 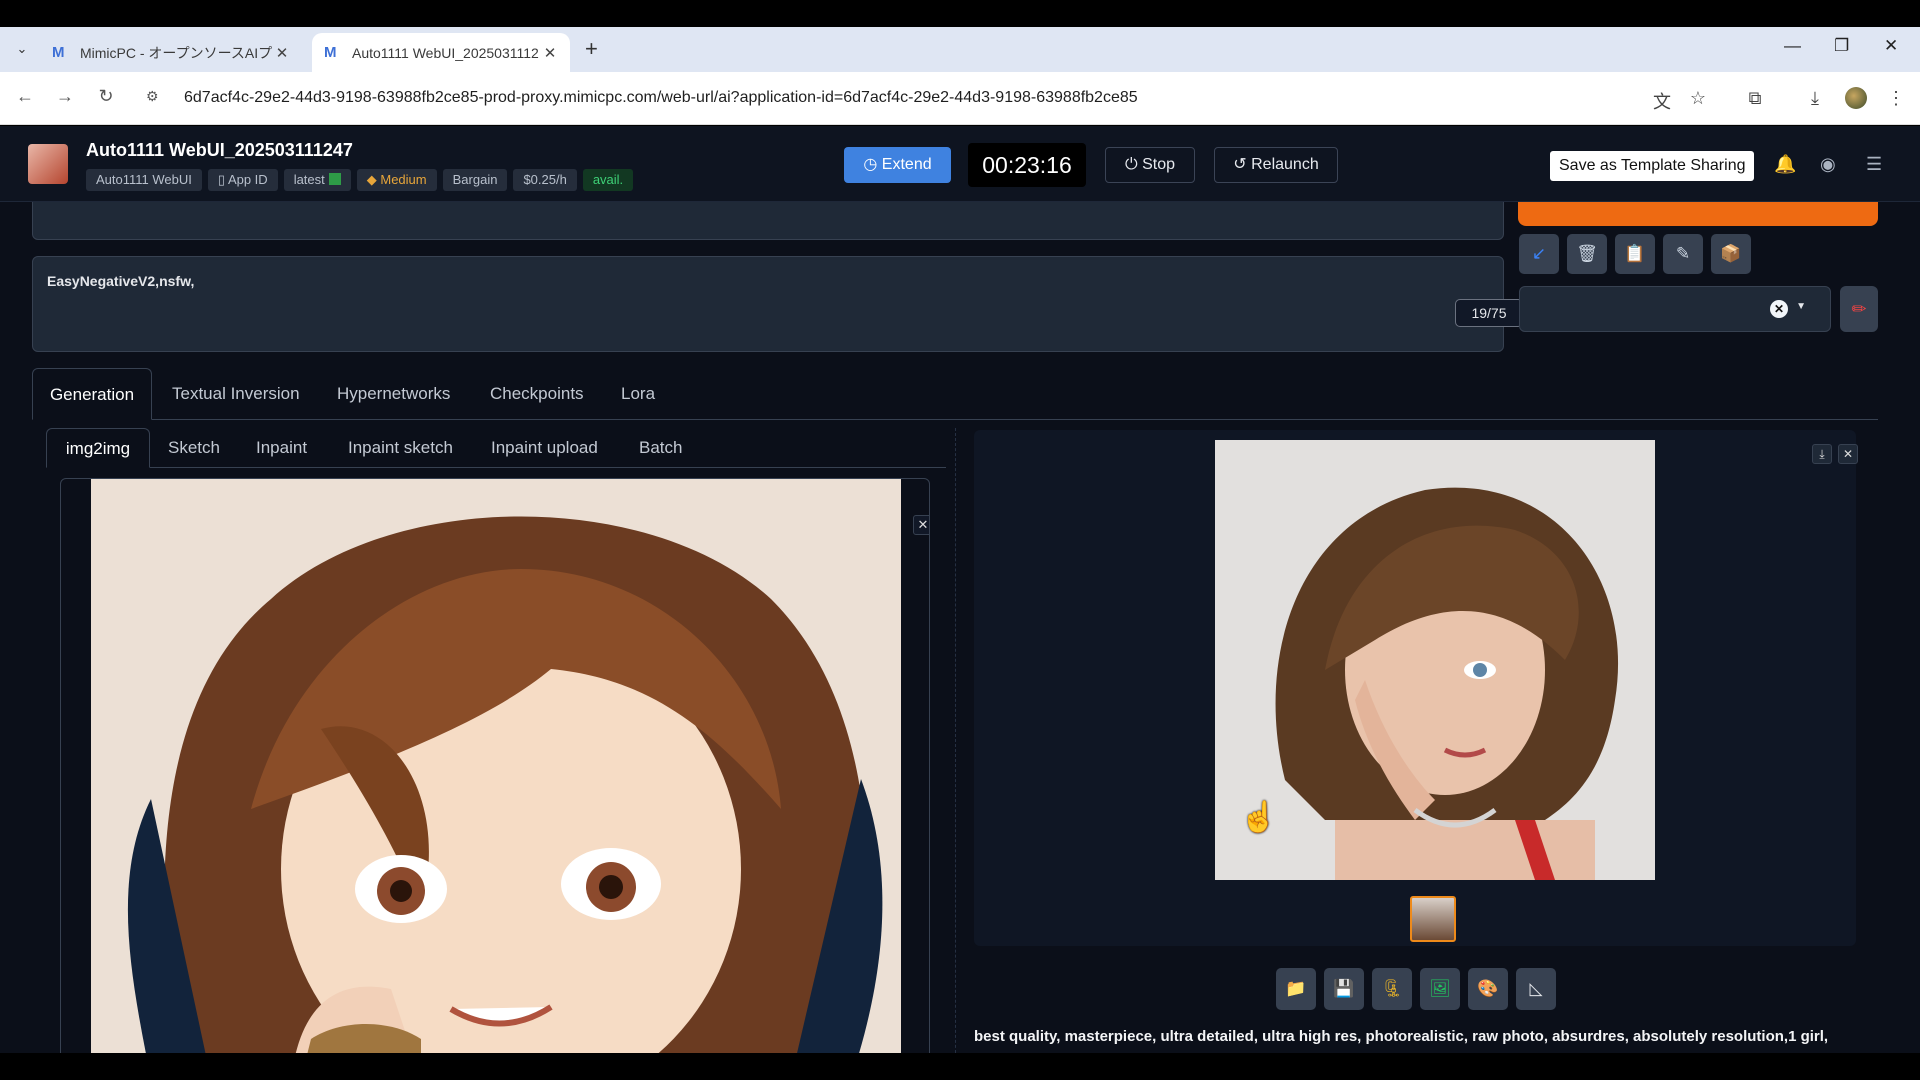 I want to click on status-badge: avail., so click(x=608, y=180).